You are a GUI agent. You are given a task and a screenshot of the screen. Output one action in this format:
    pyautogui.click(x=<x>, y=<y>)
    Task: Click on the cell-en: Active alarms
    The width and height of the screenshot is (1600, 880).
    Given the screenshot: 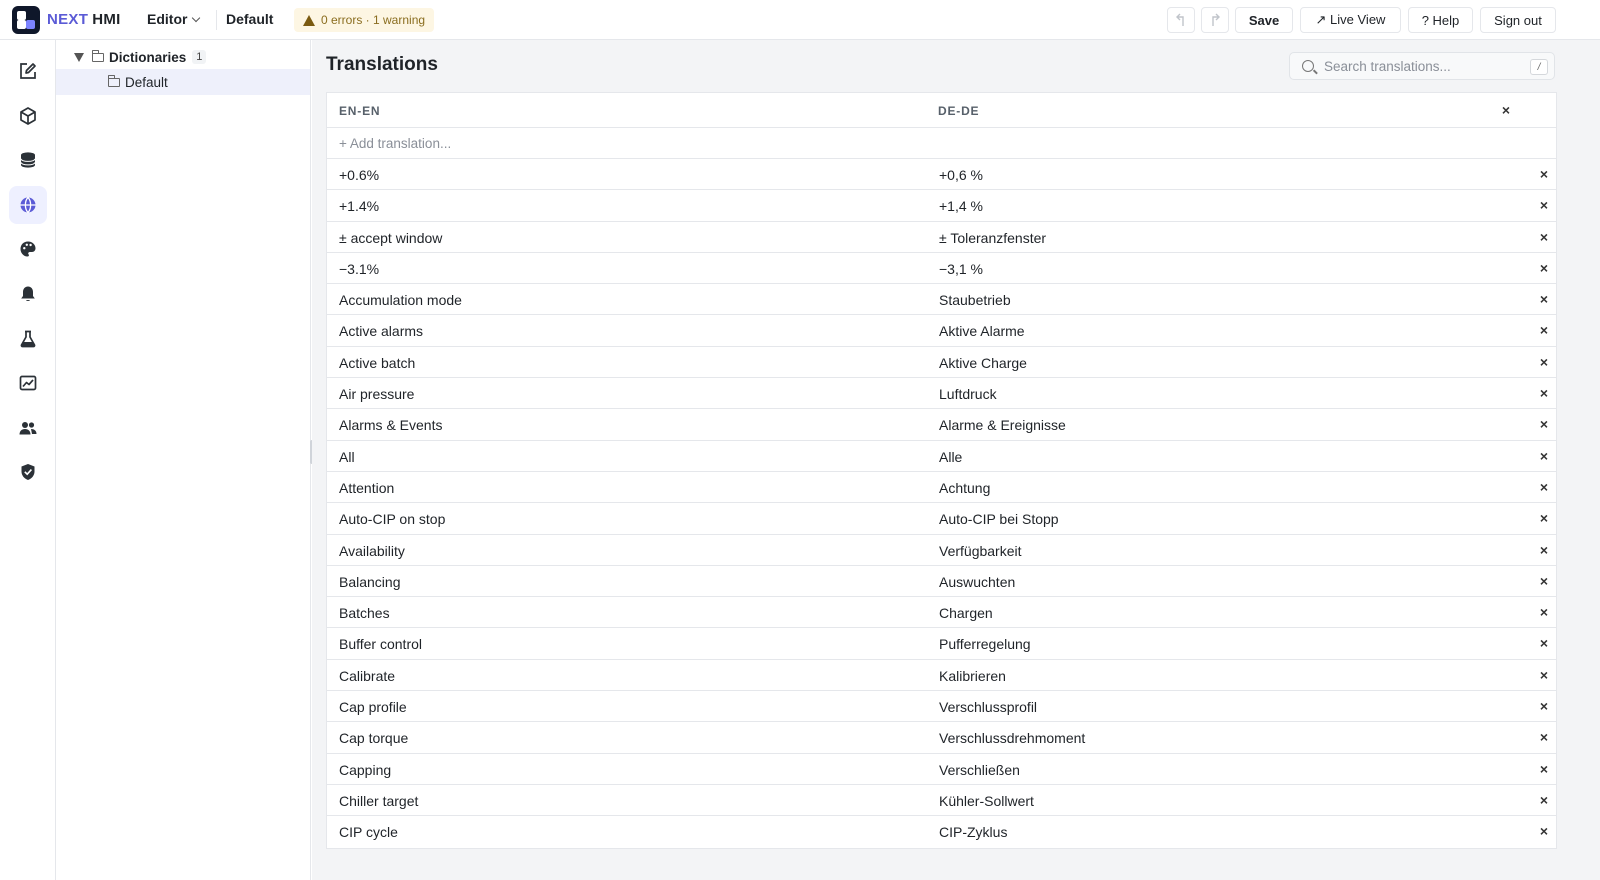 What is the action you would take?
    pyautogui.click(x=381, y=331)
    